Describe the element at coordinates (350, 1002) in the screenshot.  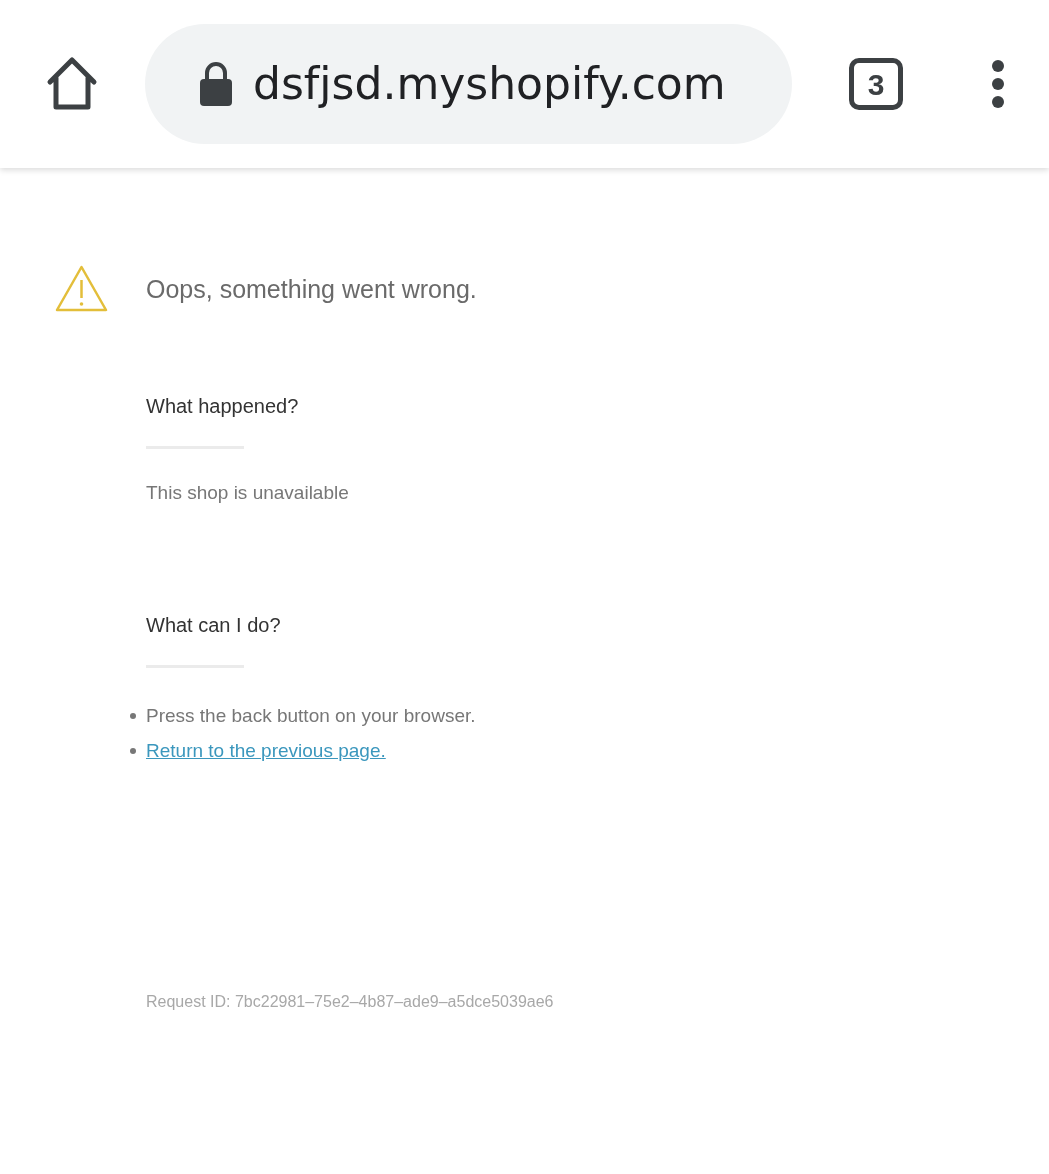
I see `request-id: Request ID: 7bc22981–75e2–4b87–ade9–a5dce5039ae6` at that location.